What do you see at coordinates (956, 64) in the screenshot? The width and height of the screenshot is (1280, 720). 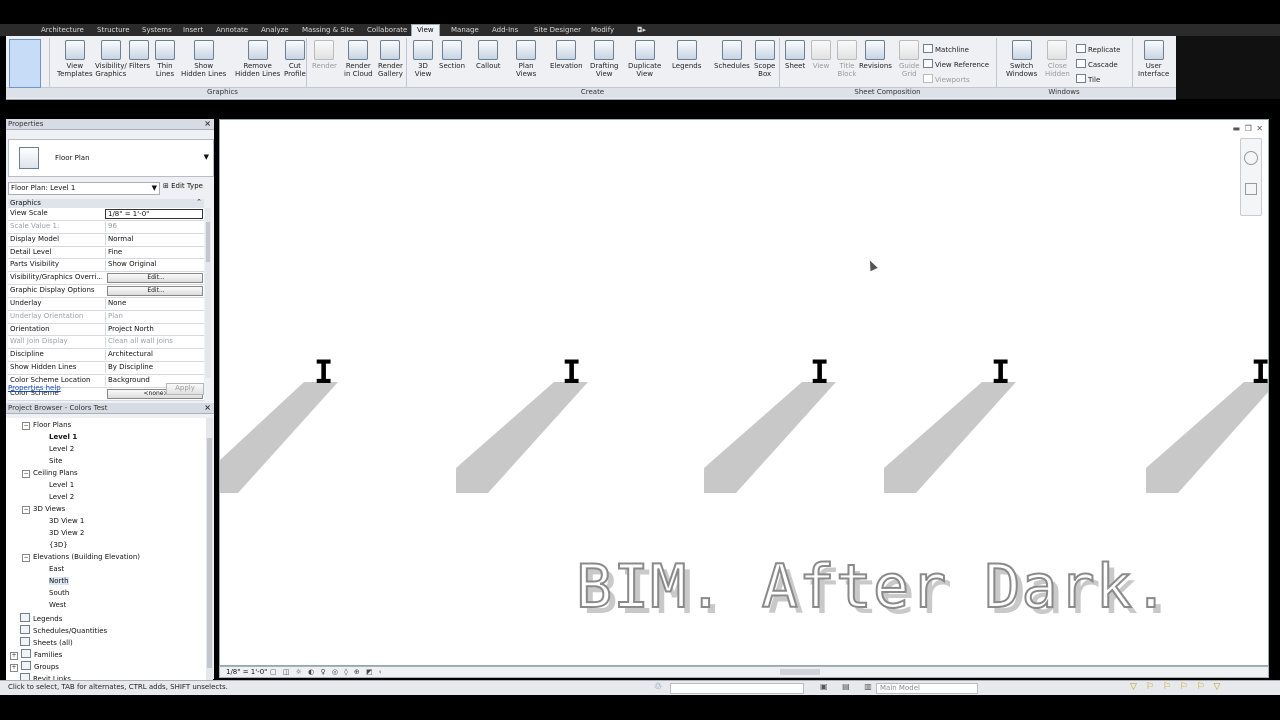 I see `ribbon-small-button-view-reference: View Reference` at bounding box center [956, 64].